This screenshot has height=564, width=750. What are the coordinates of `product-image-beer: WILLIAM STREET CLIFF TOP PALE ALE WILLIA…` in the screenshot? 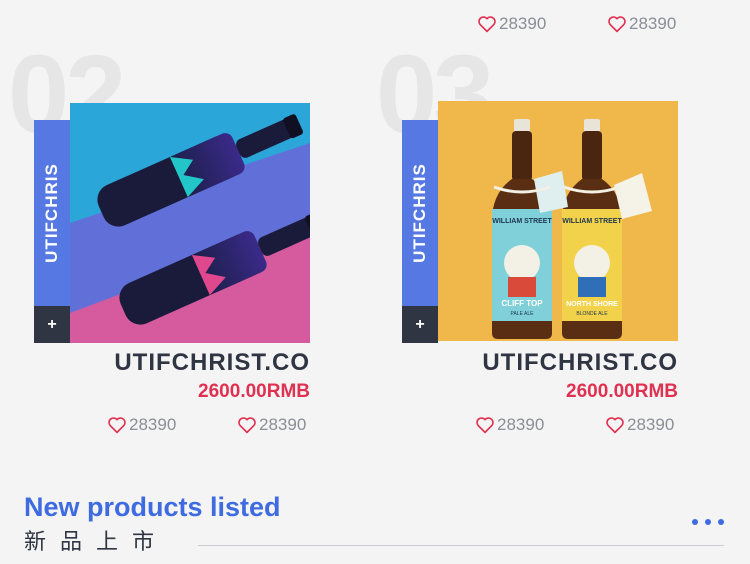 It's located at (558, 221).